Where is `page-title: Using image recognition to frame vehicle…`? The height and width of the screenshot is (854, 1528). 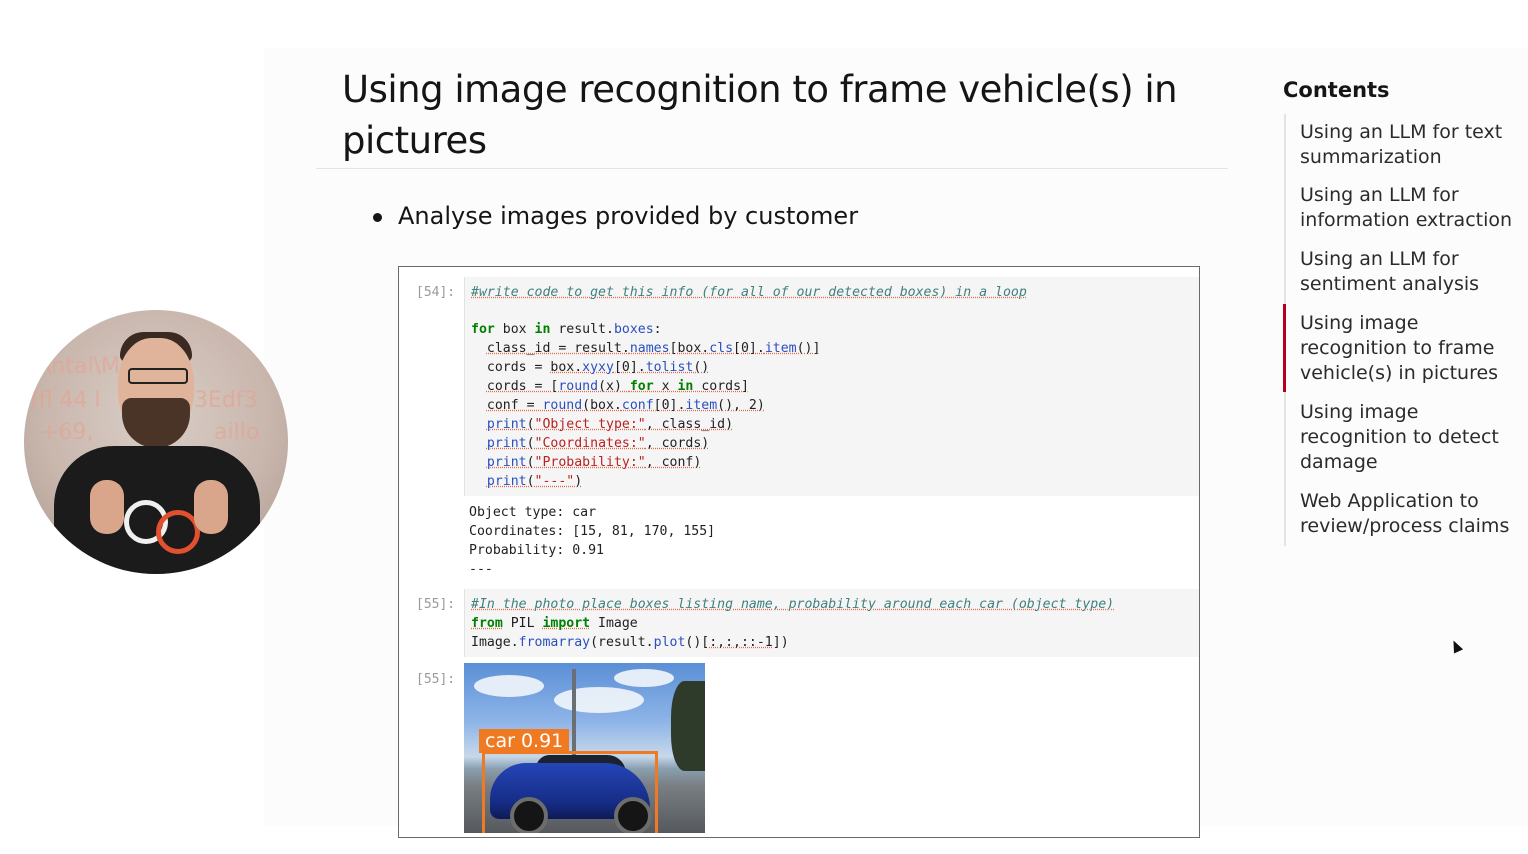
page-title: Using image recognition to frame vehicle… is located at coordinates (760, 115).